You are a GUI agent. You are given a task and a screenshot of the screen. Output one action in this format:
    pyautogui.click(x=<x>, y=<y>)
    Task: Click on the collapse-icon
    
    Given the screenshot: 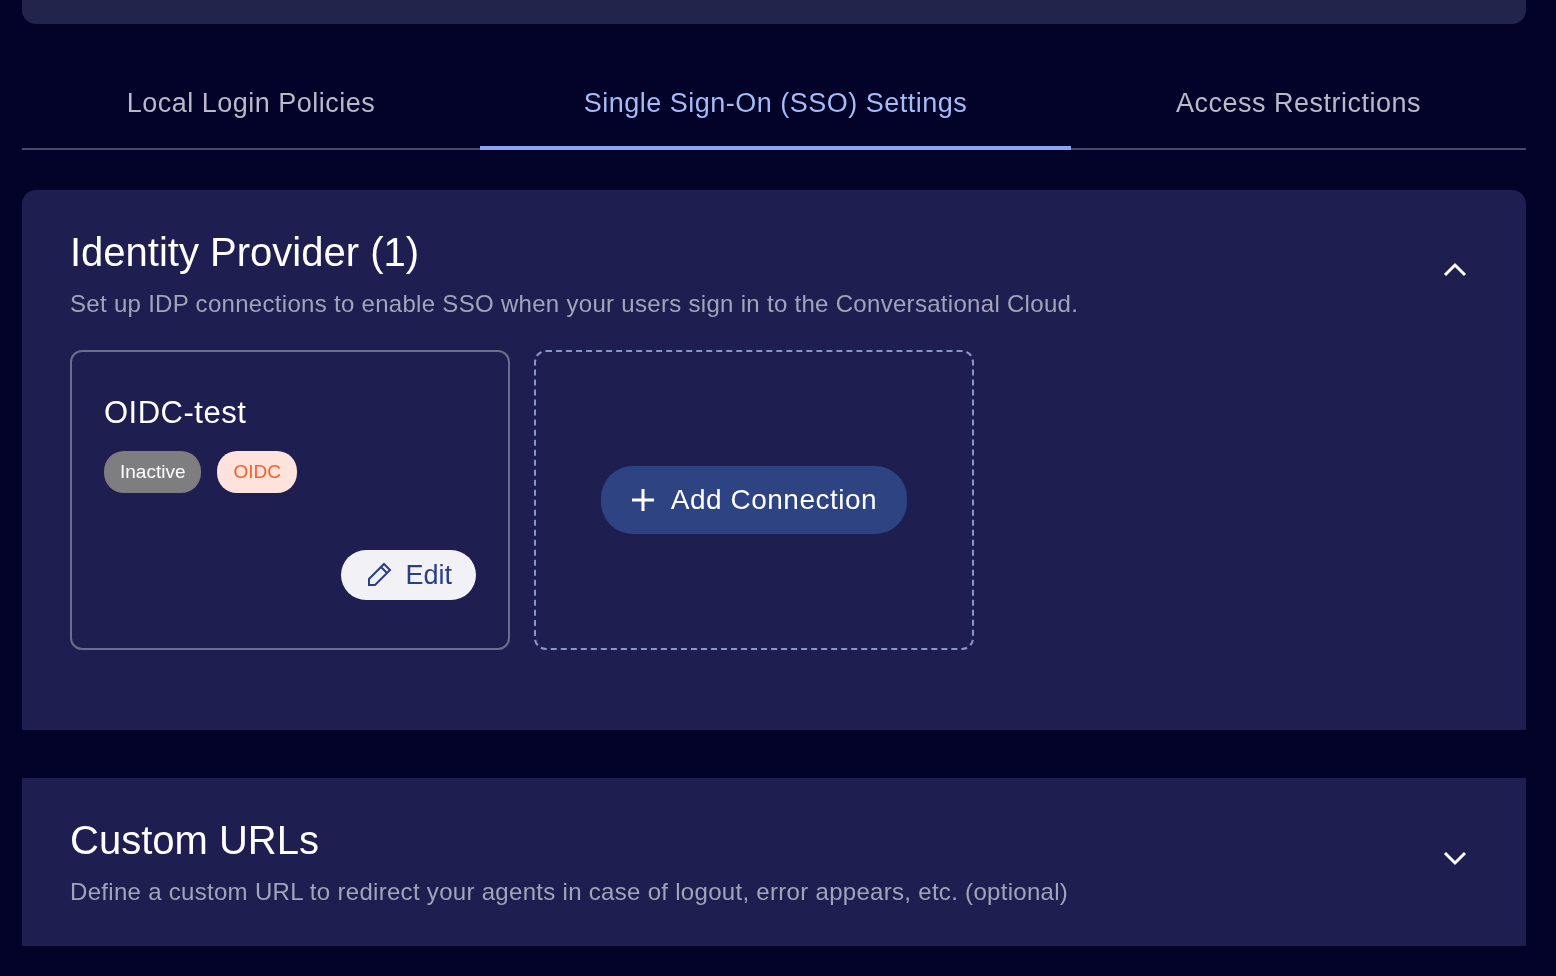 What is the action you would take?
    pyautogui.click(x=1455, y=270)
    